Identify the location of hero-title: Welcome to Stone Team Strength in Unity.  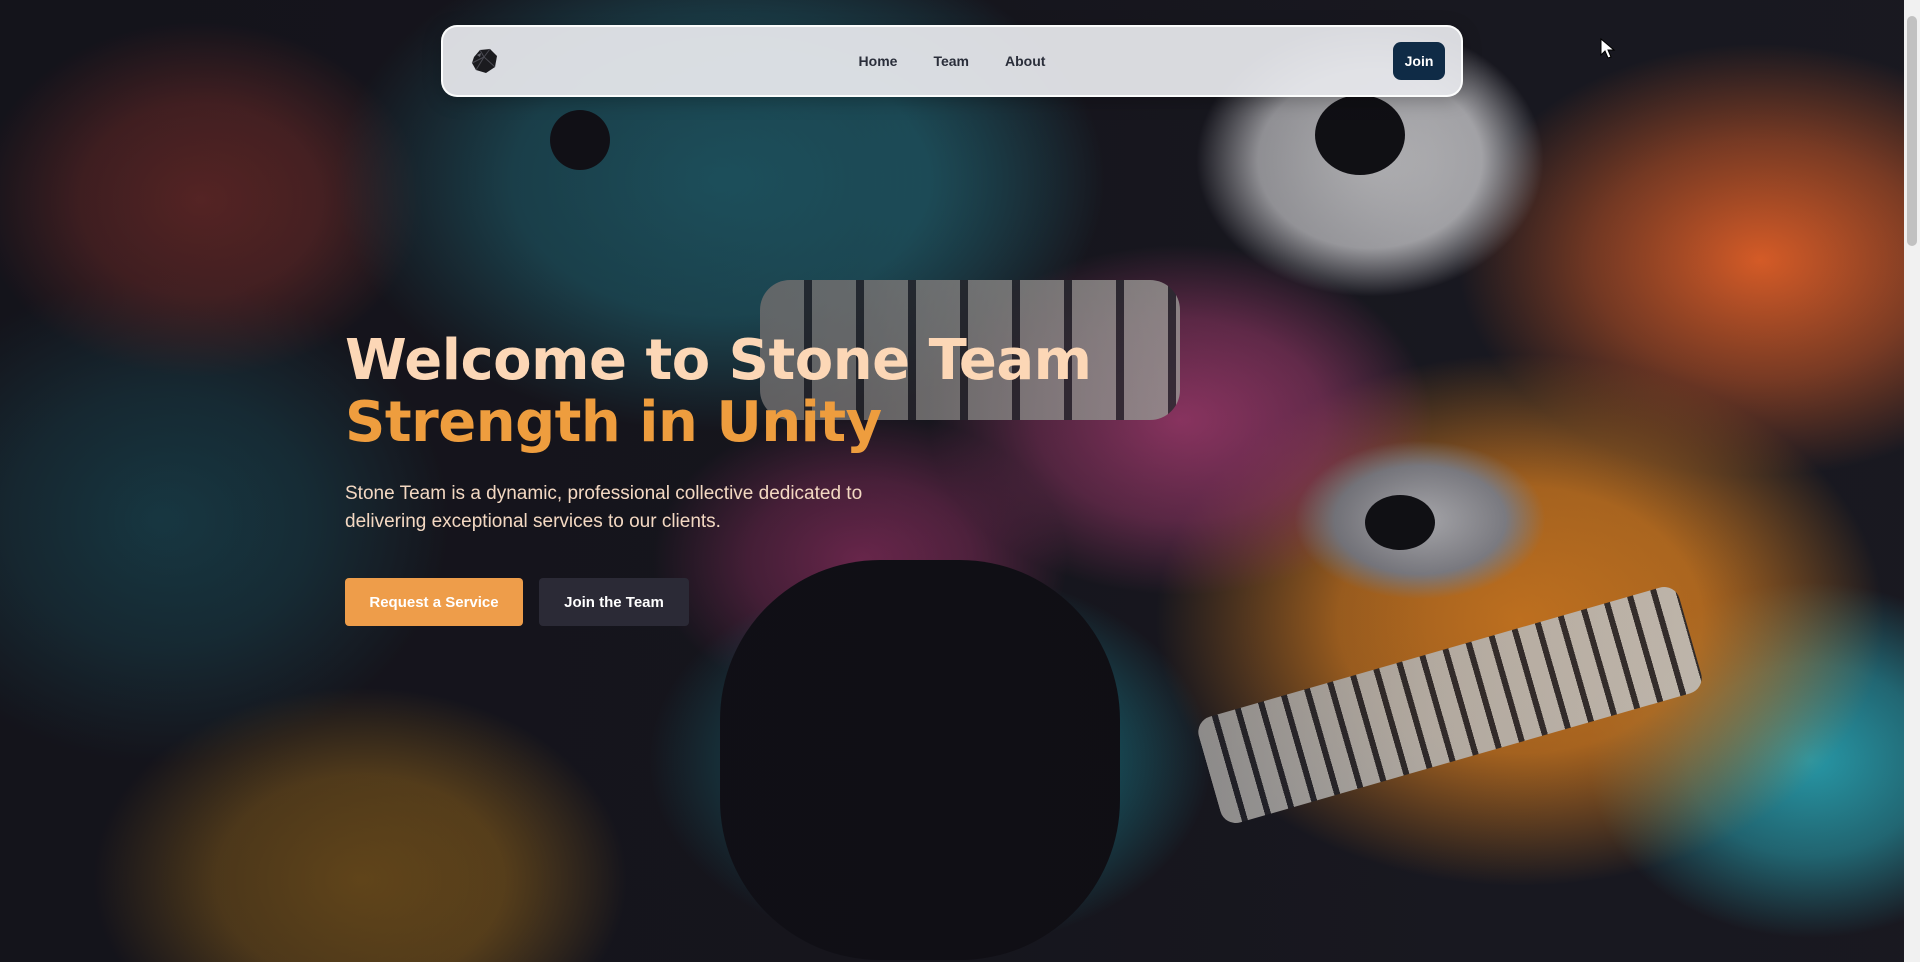
(755, 392).